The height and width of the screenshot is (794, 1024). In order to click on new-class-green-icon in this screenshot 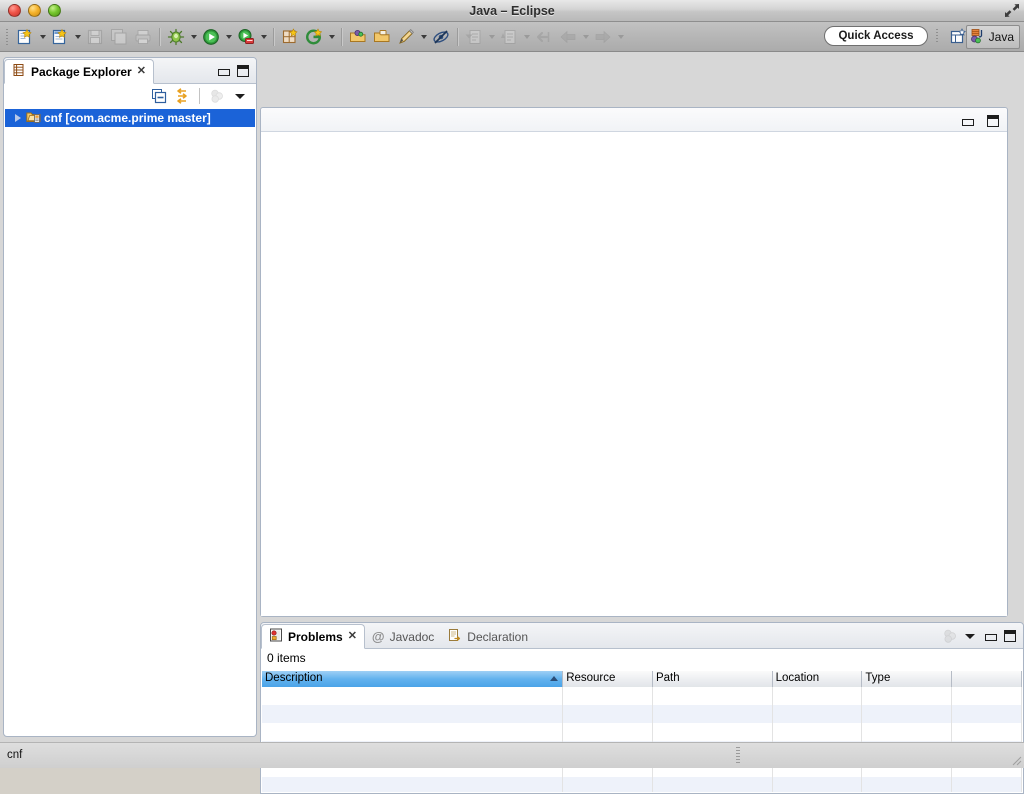, I will do `click(314, 37)`.